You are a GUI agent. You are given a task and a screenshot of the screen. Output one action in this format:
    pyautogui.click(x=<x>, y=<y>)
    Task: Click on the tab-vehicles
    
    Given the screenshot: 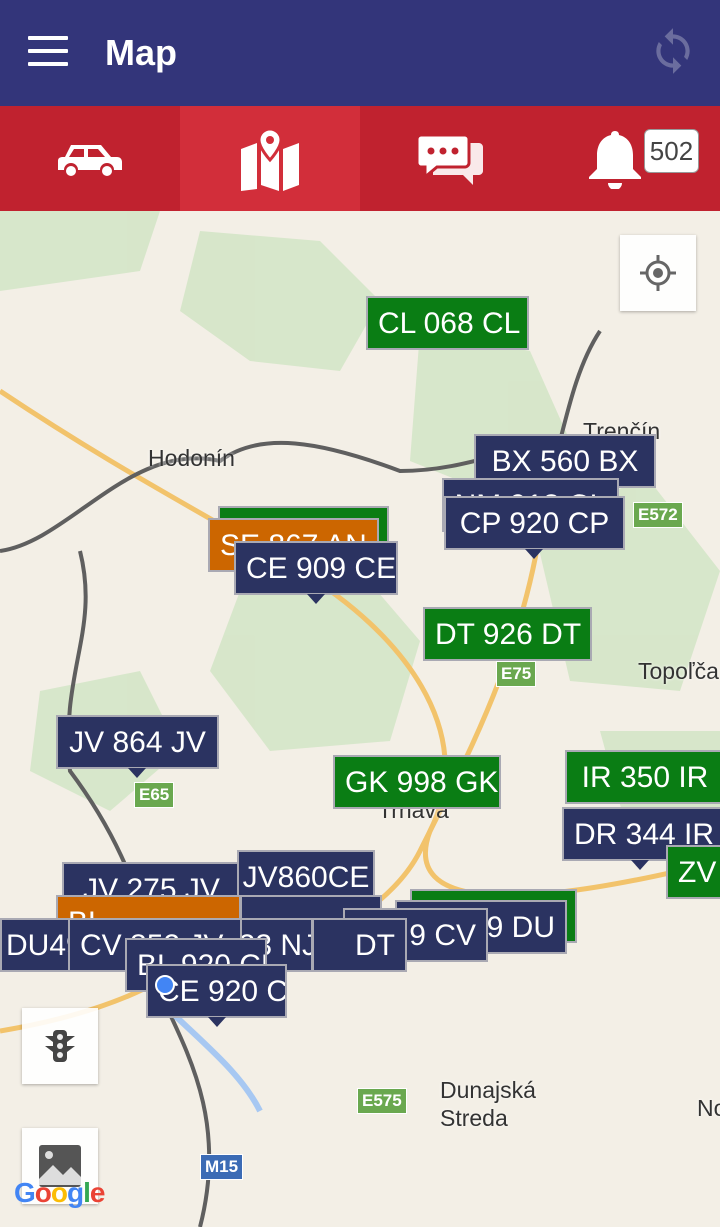 What is the action you would take?
    pyautogui.click(x=90, y=158)
    